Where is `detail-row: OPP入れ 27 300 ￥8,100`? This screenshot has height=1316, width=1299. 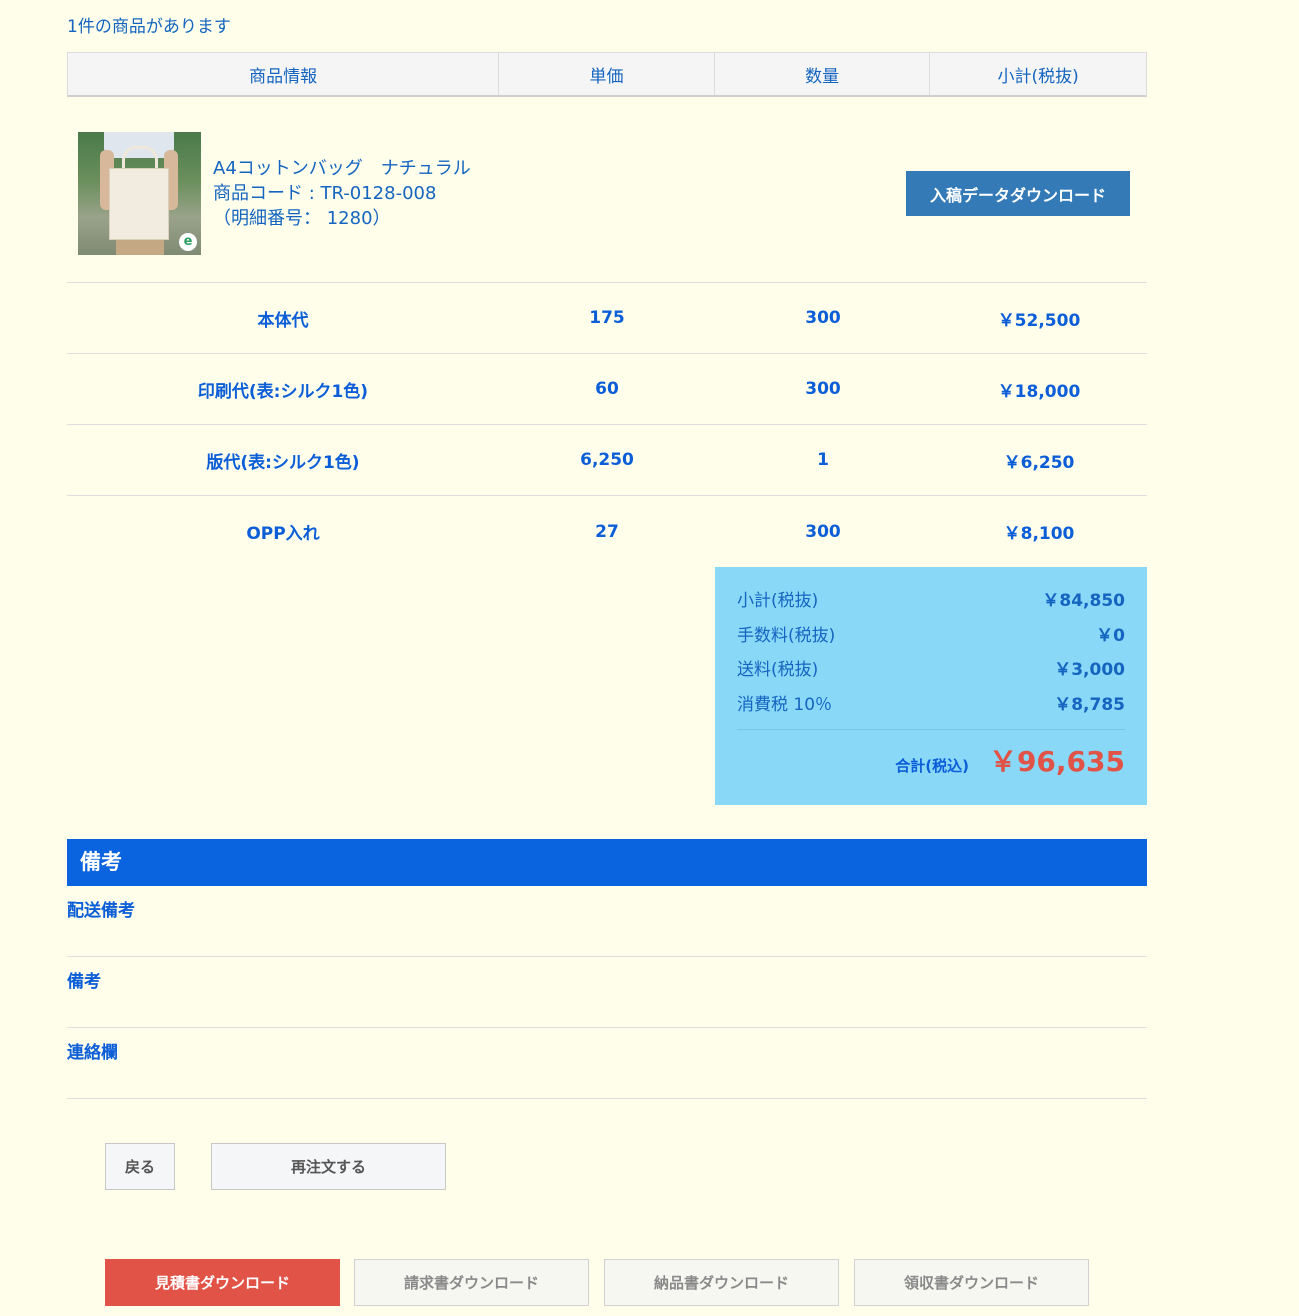 detail-row: OPP入れ 27 300 ￥8,100 is located at coordinates (607, 531).